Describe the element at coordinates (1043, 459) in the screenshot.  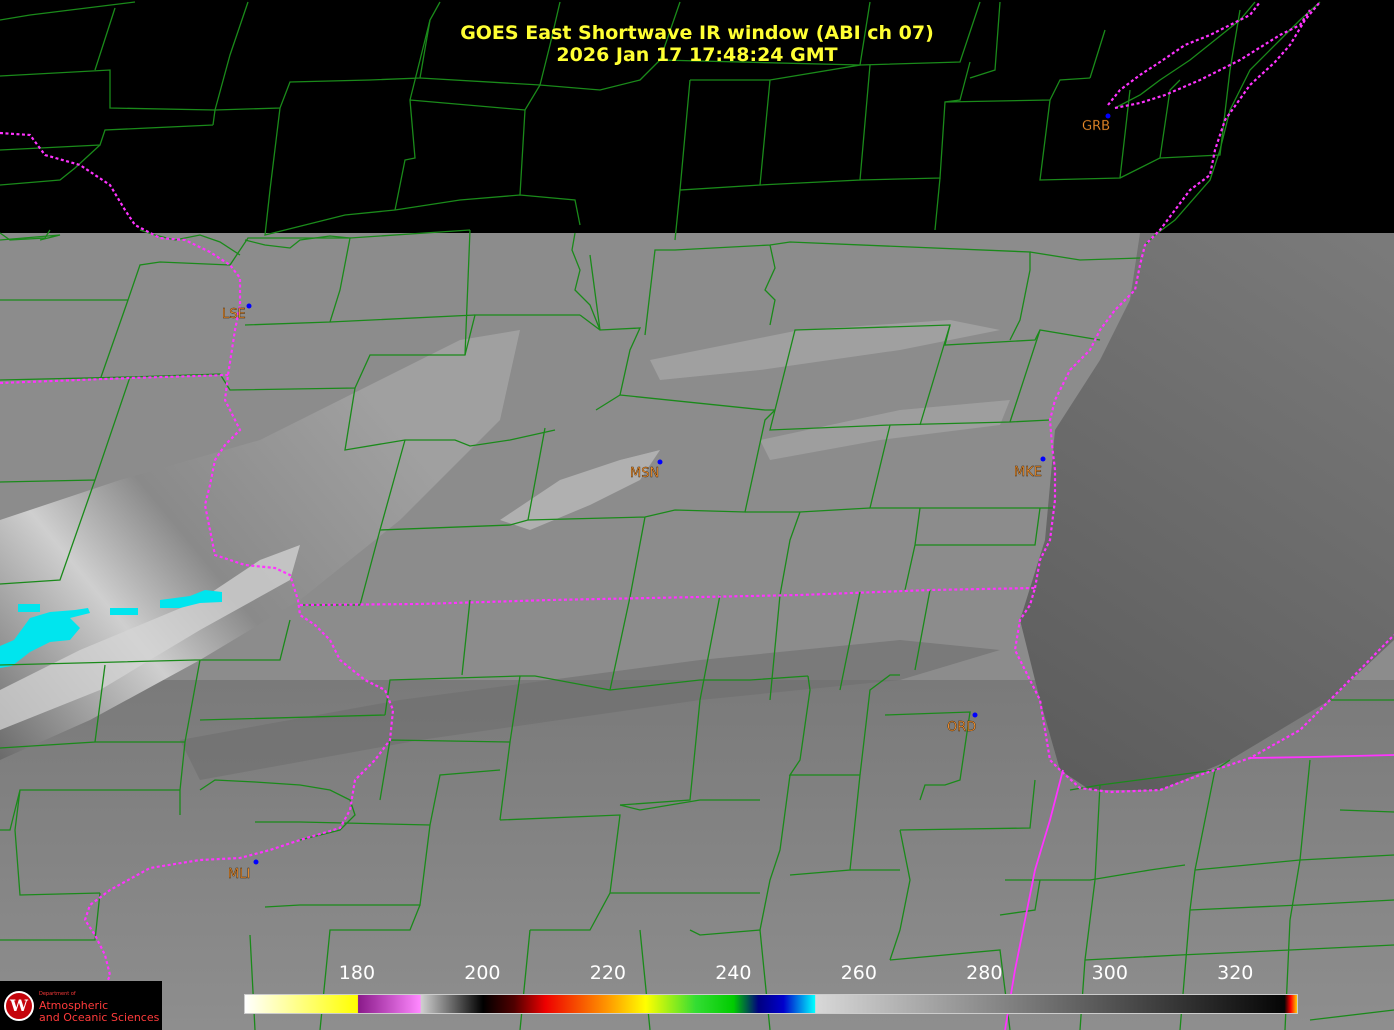
I see `site-marker-mke` at that location.